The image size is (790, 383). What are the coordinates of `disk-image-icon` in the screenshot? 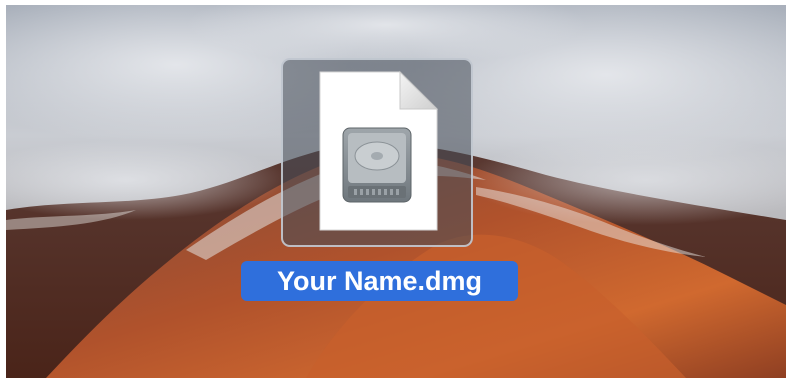 It's located at (378, 151).